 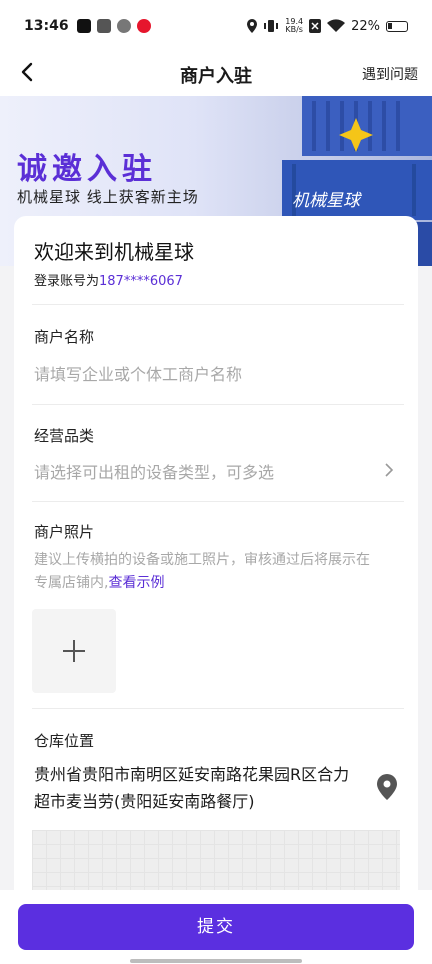 I want to click on warehouse-label: 仓库位置, so click(x=64, y=741).